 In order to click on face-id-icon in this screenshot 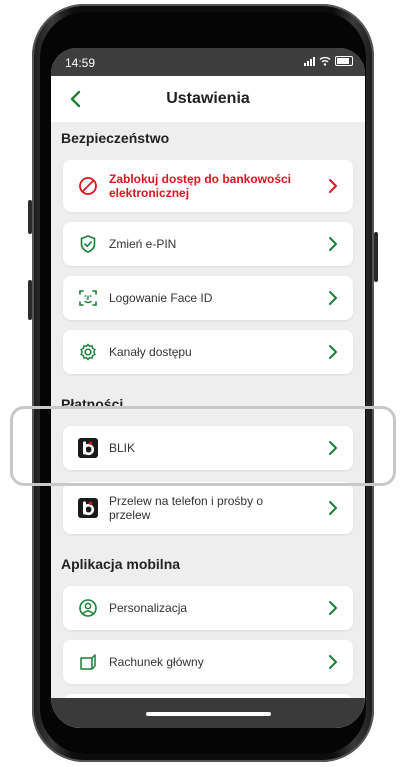, I will do `click(88, 298)`.